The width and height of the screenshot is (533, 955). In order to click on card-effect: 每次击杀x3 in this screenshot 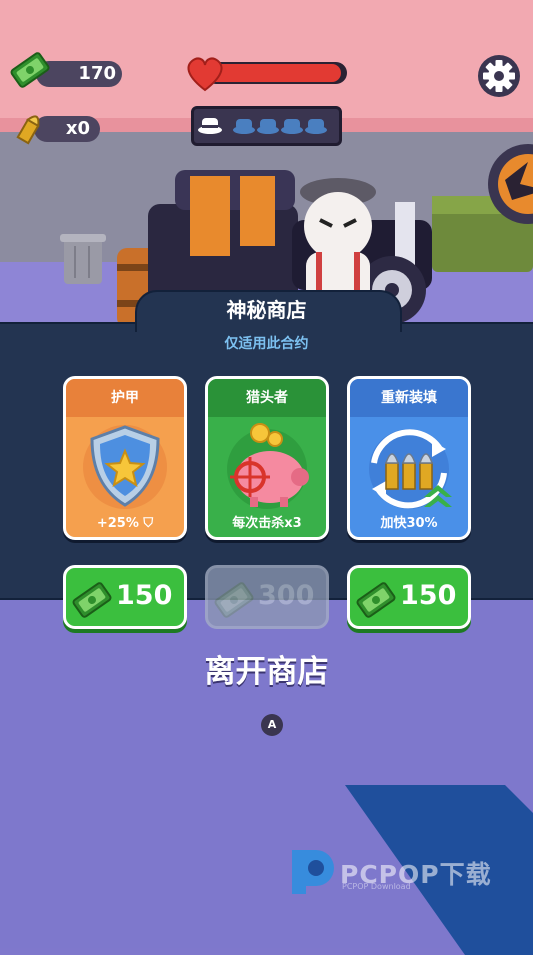, I will do `click(267, 523)`.